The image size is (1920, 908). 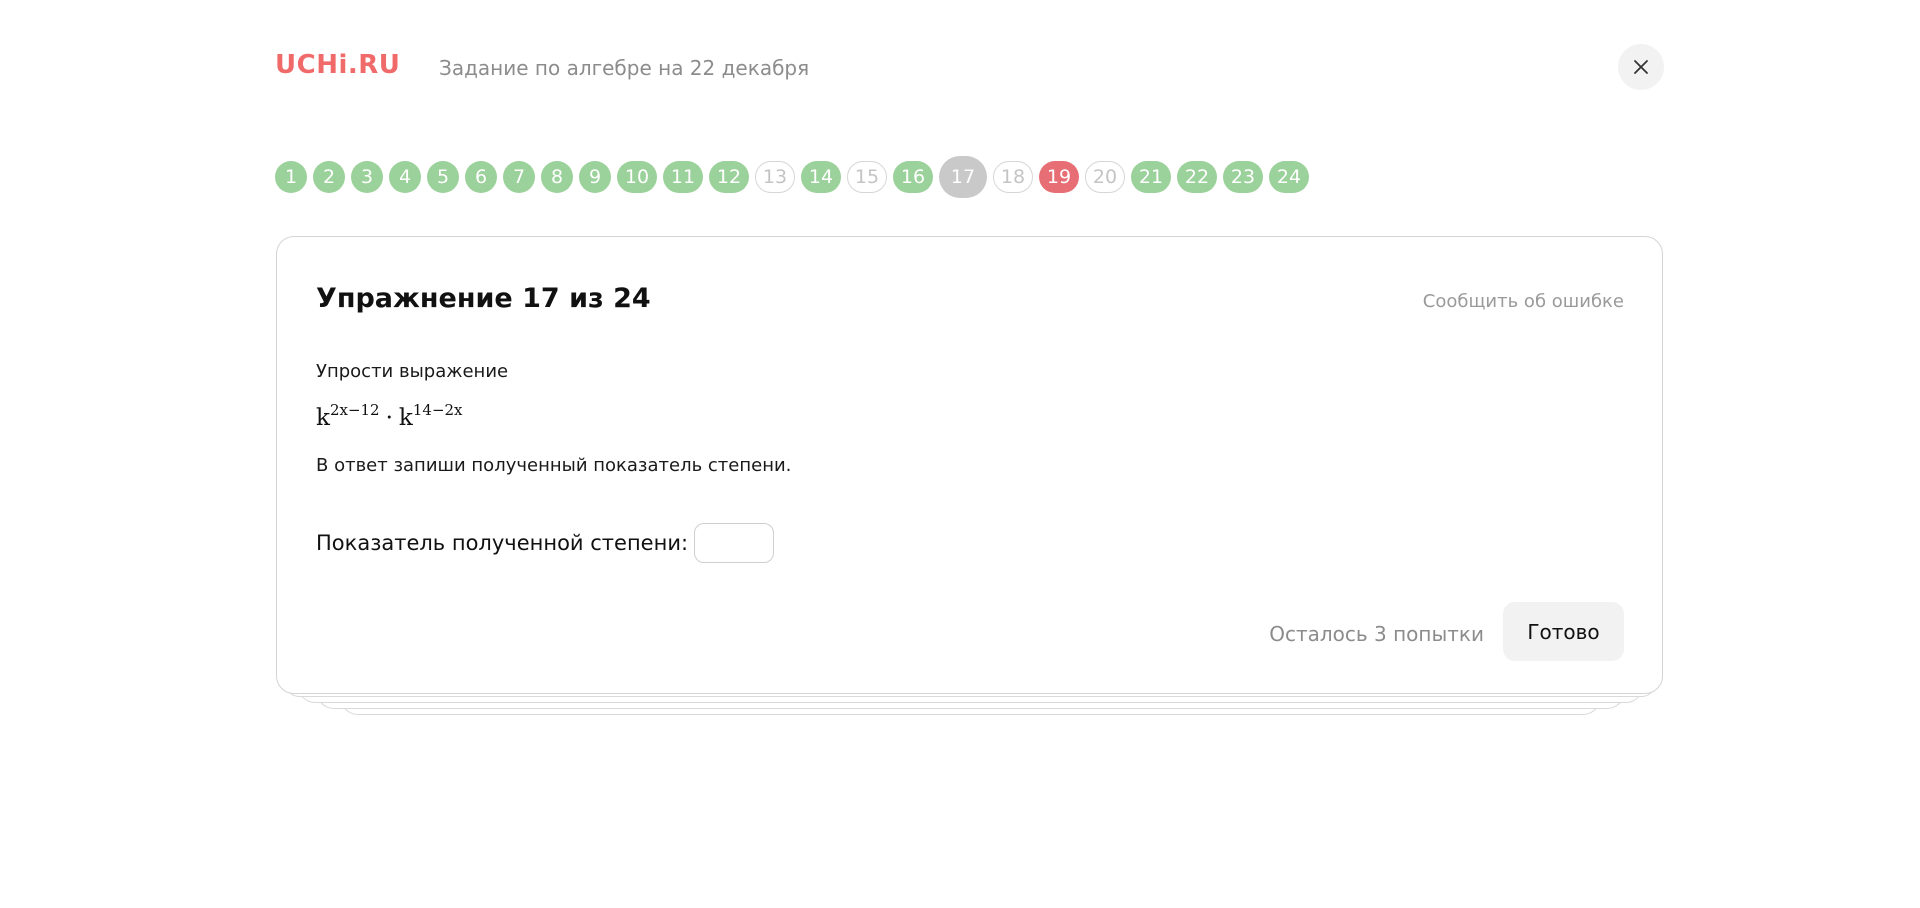 What do you see at coordinates (637, 177) in the screenshot?
I see `exercise-bubble: 10` at bounding box center [637, 177].